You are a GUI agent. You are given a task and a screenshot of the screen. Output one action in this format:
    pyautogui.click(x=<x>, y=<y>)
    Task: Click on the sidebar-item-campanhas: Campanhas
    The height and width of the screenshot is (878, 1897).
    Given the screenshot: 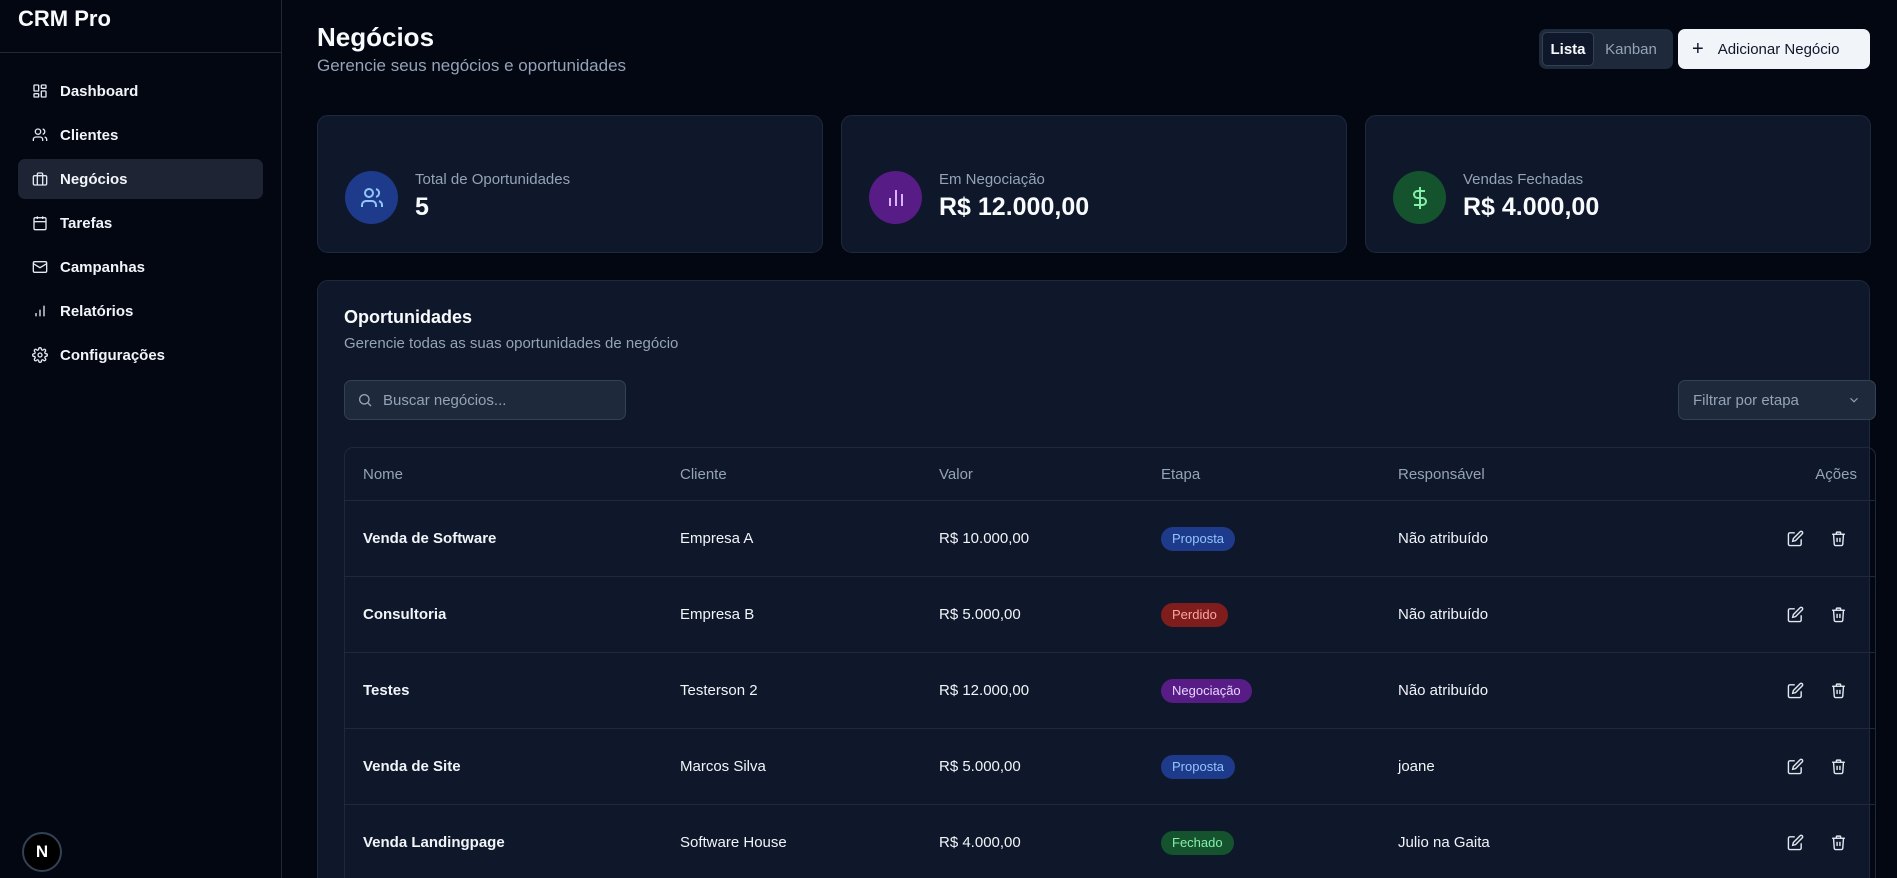 What is the action you would take?
    pyautogui.click(x=140, y=267)
    